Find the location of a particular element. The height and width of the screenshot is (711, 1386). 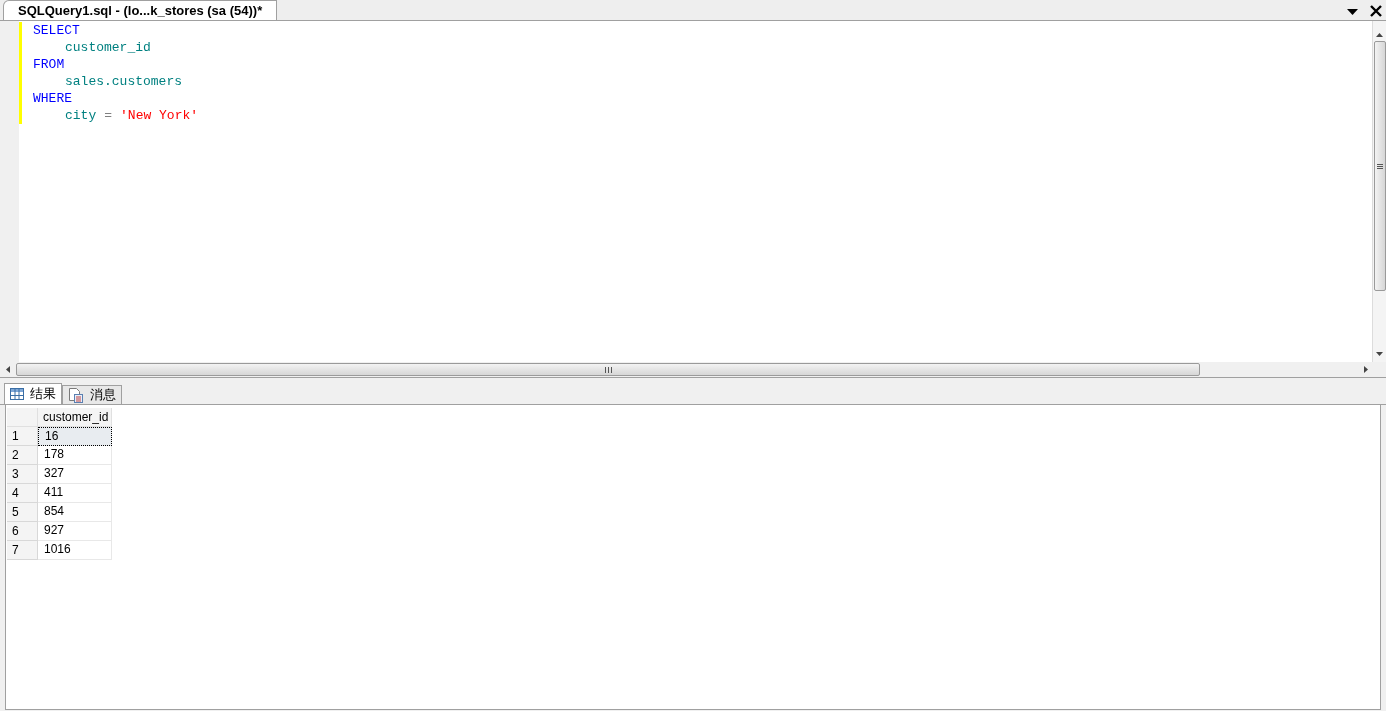

row-header: 7 is located at coordinates (22, 550).